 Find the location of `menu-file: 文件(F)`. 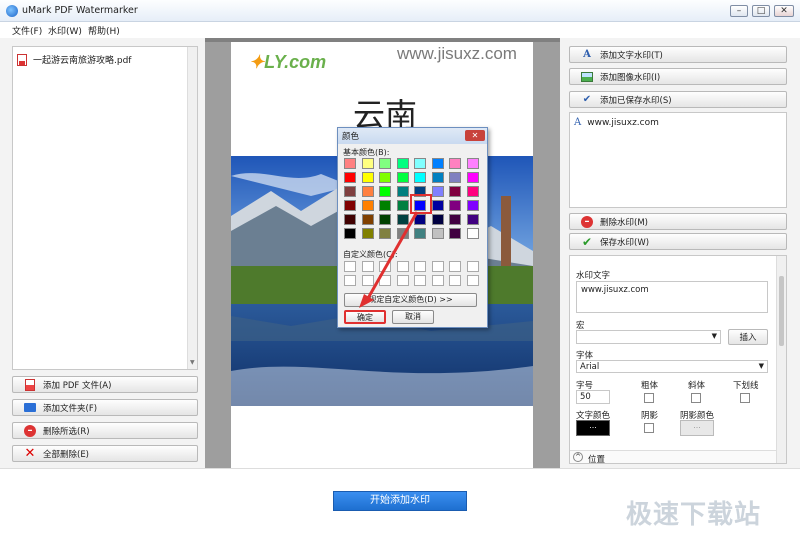

menu-file: 文件(F) is located at coordinates (27, 30).